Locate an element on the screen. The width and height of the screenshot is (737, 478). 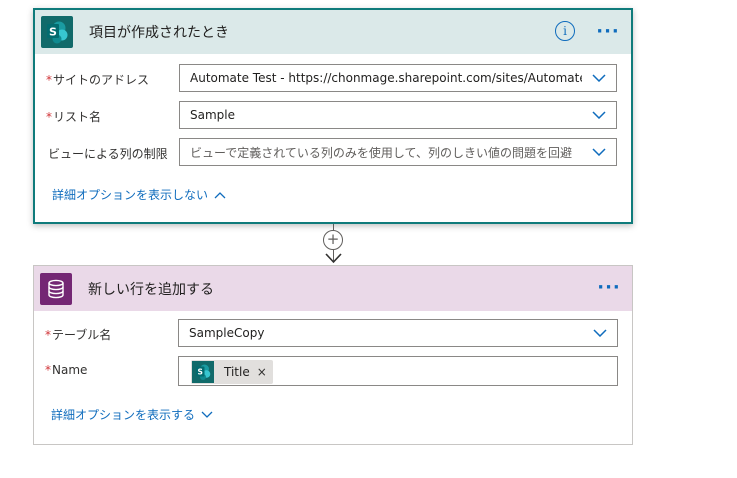
table-name-value: SampleCopy is located at coordinates (227, 333).